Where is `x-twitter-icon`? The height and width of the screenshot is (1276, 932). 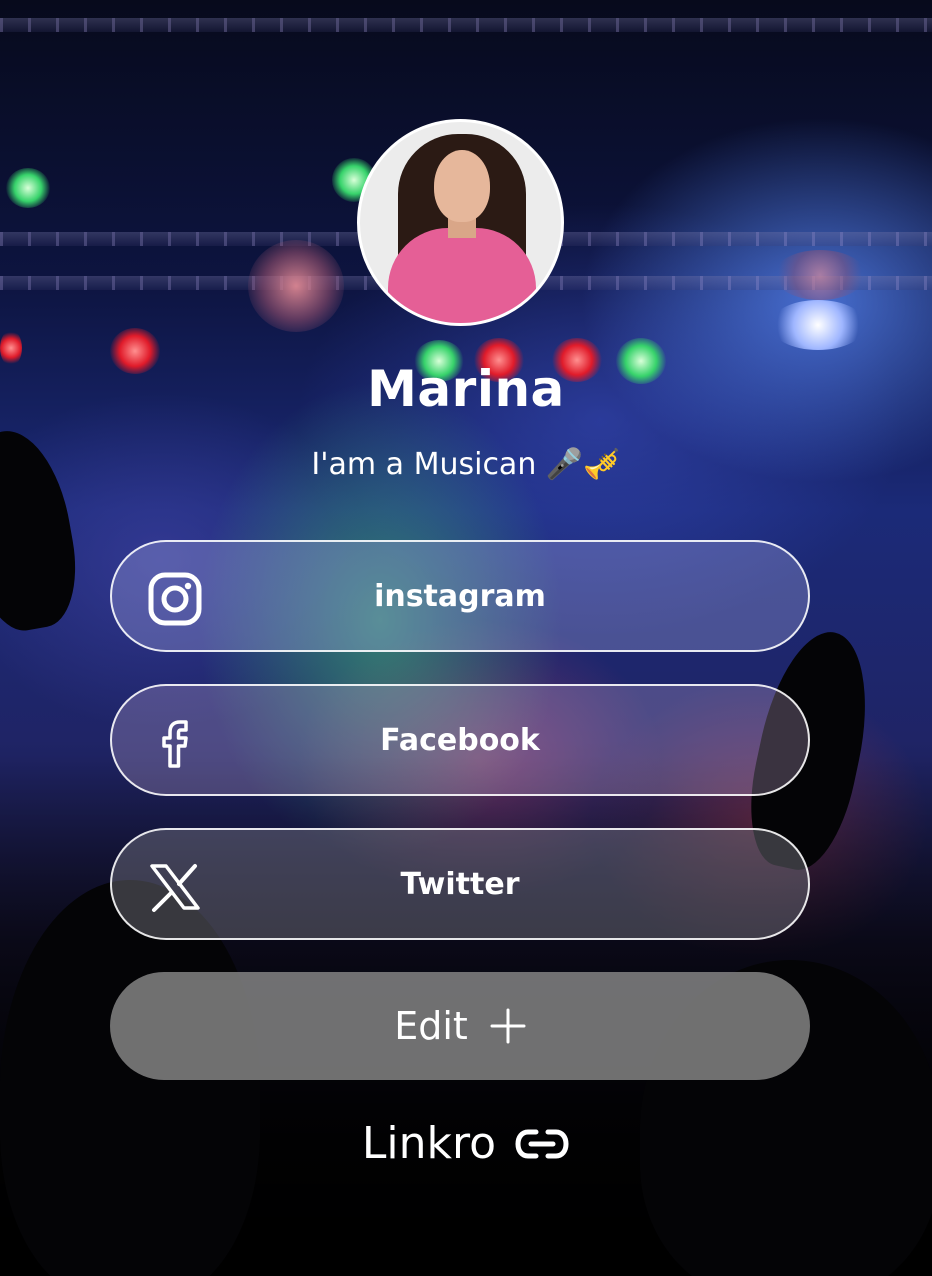 x-twitter-icon is located at coordinates (175, 888).